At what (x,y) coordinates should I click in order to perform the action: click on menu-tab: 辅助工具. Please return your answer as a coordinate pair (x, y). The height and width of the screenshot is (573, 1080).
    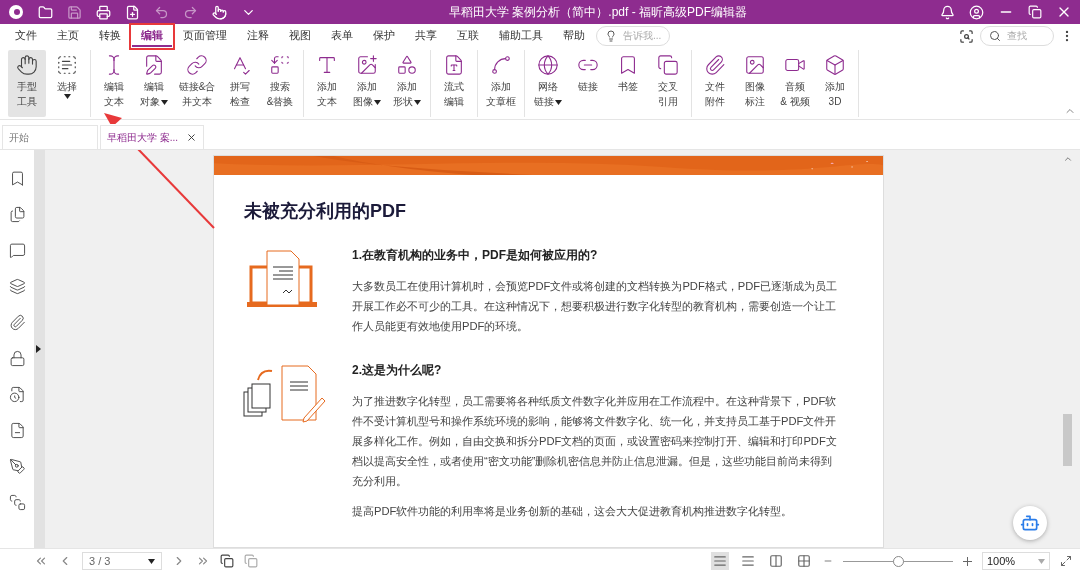
    Looking at the image, I should click on (521, 36).